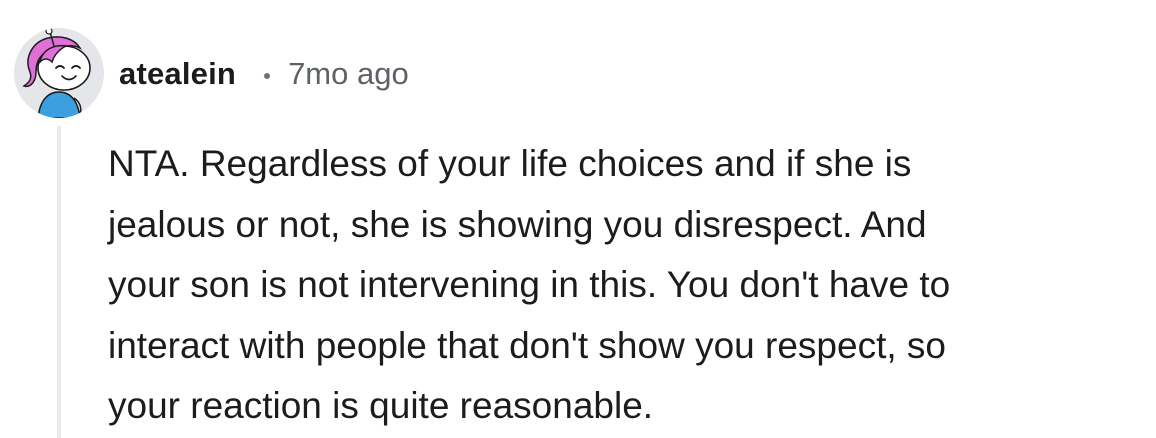 The width and height of the screenshot is (1156, 438). I want to click on avatar, so click(59, 73).